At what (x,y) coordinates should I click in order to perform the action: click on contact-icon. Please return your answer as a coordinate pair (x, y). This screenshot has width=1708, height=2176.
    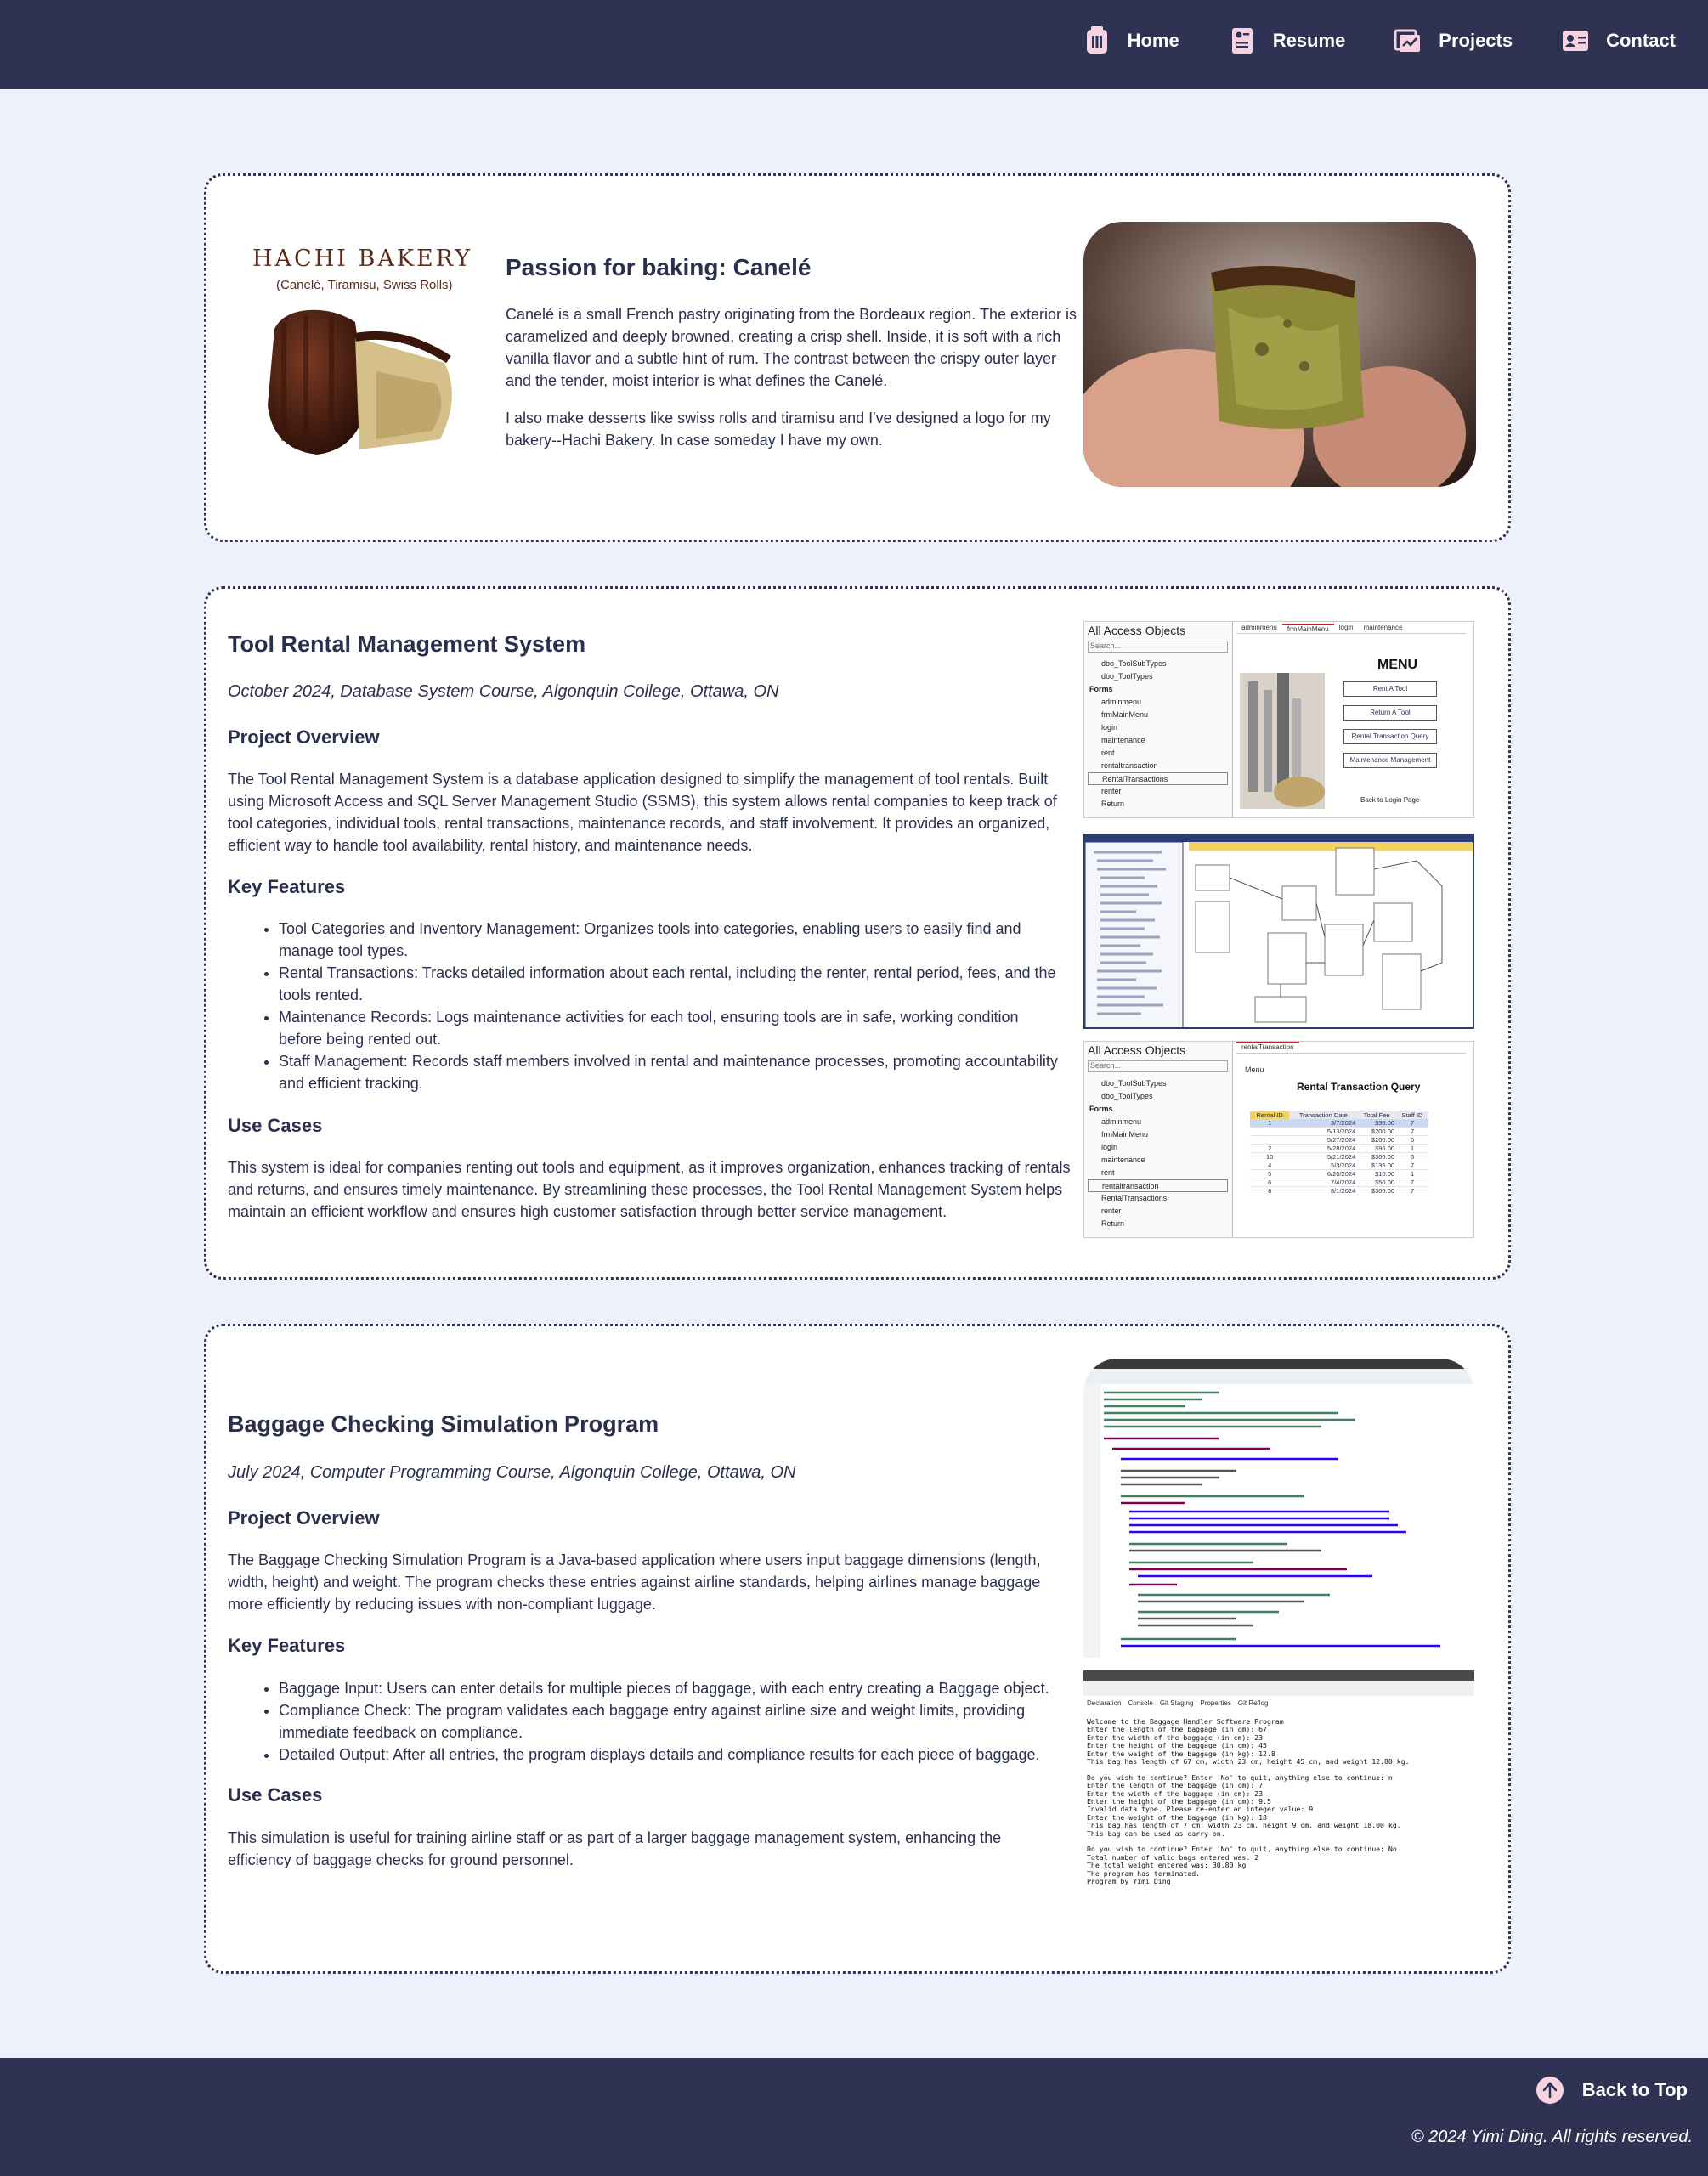
    Looking at the image, I should click on (1575, 40).